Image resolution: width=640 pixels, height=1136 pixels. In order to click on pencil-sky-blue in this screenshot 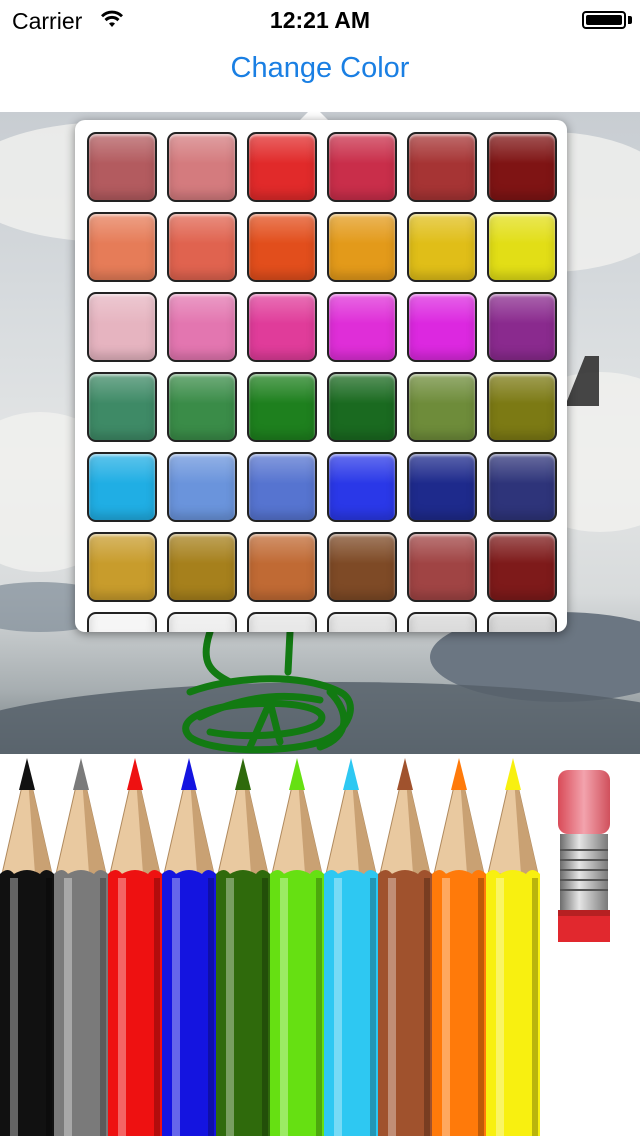, I will do `click(351, 947)`.